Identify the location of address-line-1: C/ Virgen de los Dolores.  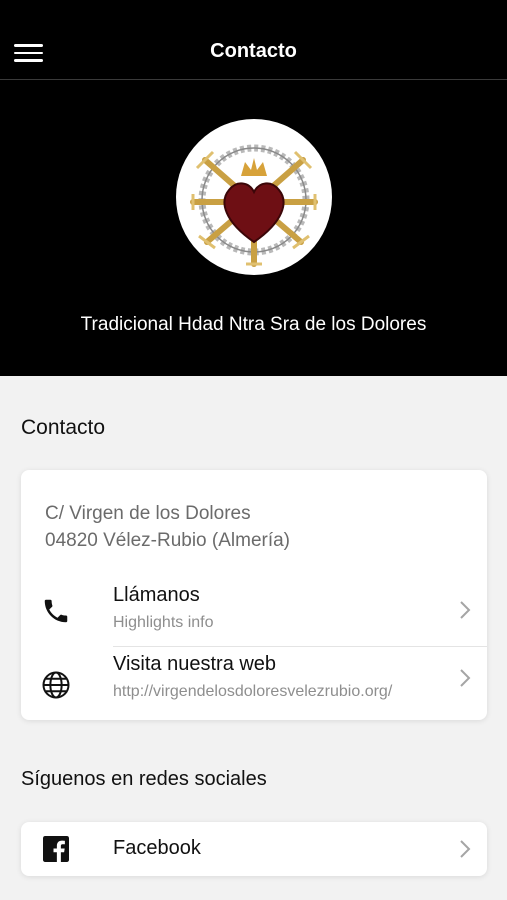
(148, 513).